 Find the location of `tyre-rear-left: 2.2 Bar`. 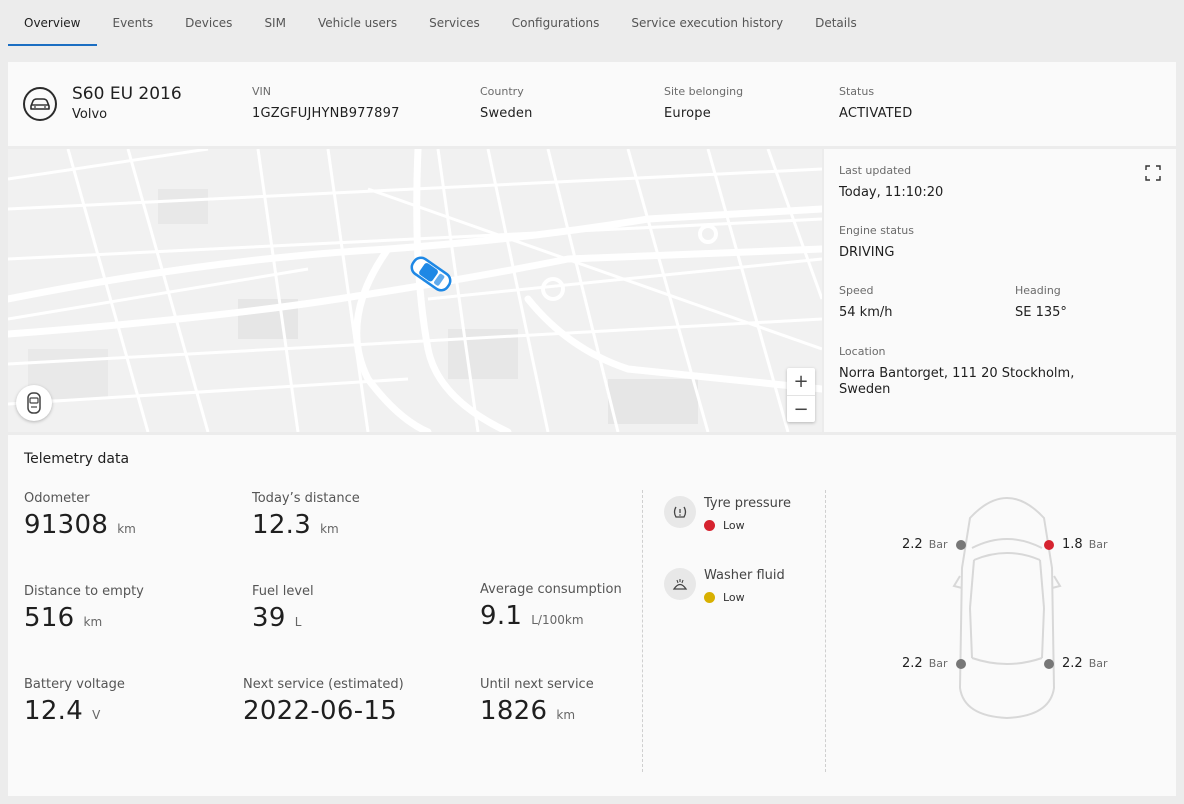

tyre-rear-left: 2.2 Bar is located at coordinates (934, 663).